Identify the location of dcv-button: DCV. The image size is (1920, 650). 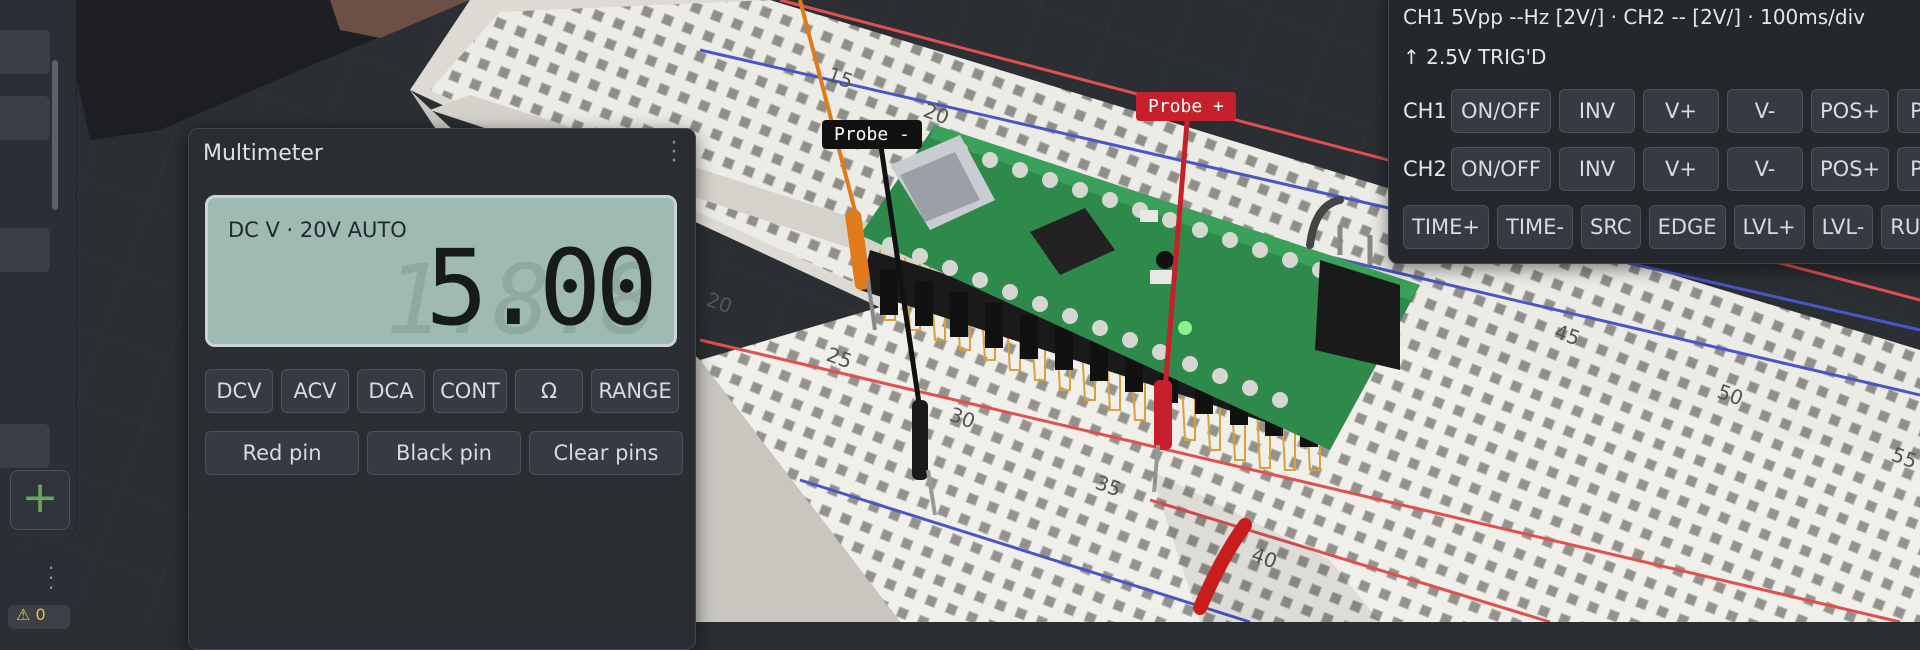
(239, 391).